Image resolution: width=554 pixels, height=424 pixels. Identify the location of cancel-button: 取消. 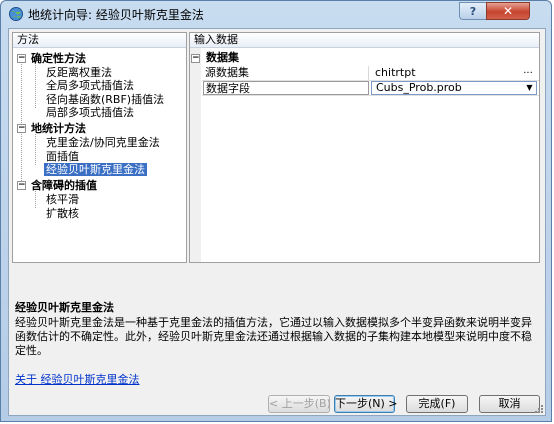
(509, 404).